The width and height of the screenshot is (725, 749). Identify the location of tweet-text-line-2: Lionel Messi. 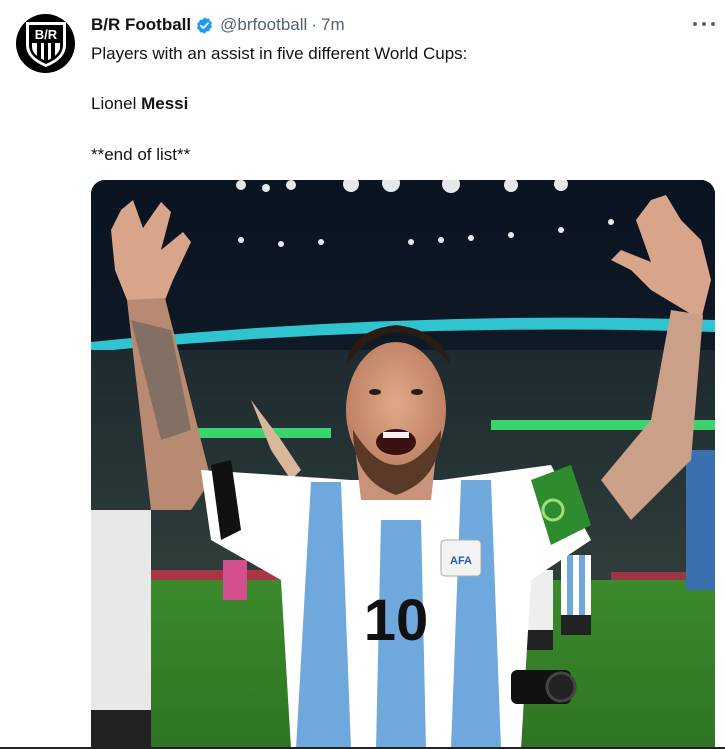
(139, 104).